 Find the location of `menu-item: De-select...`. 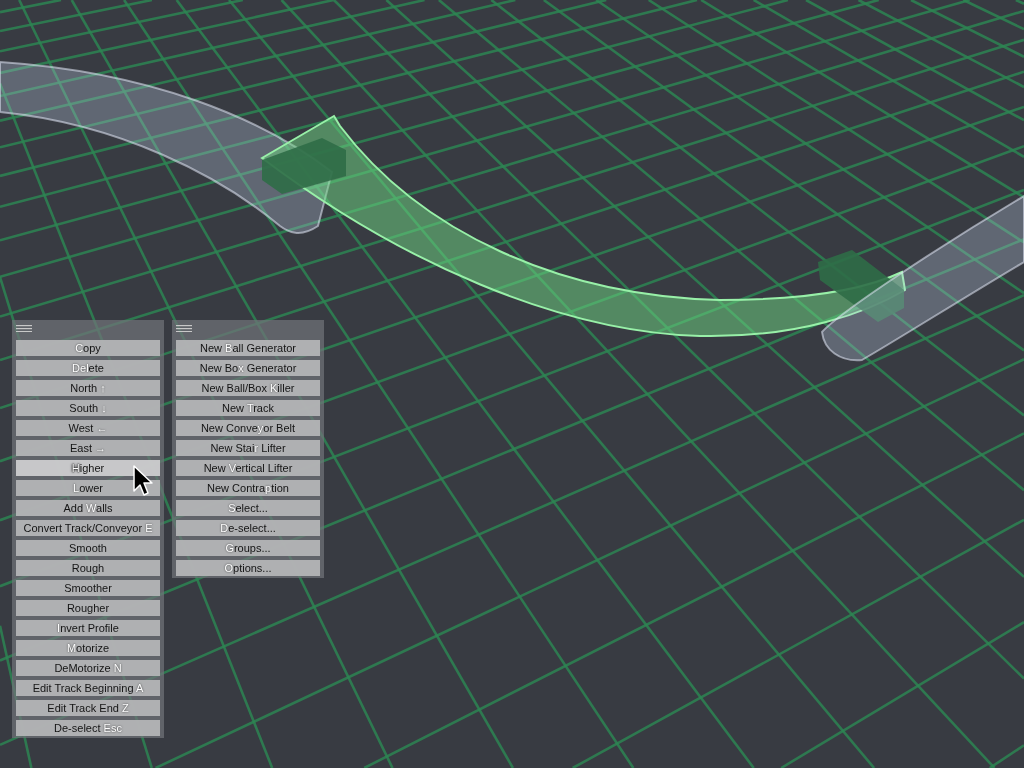

menu-item: De-select... is located at coordinates (248, 528).